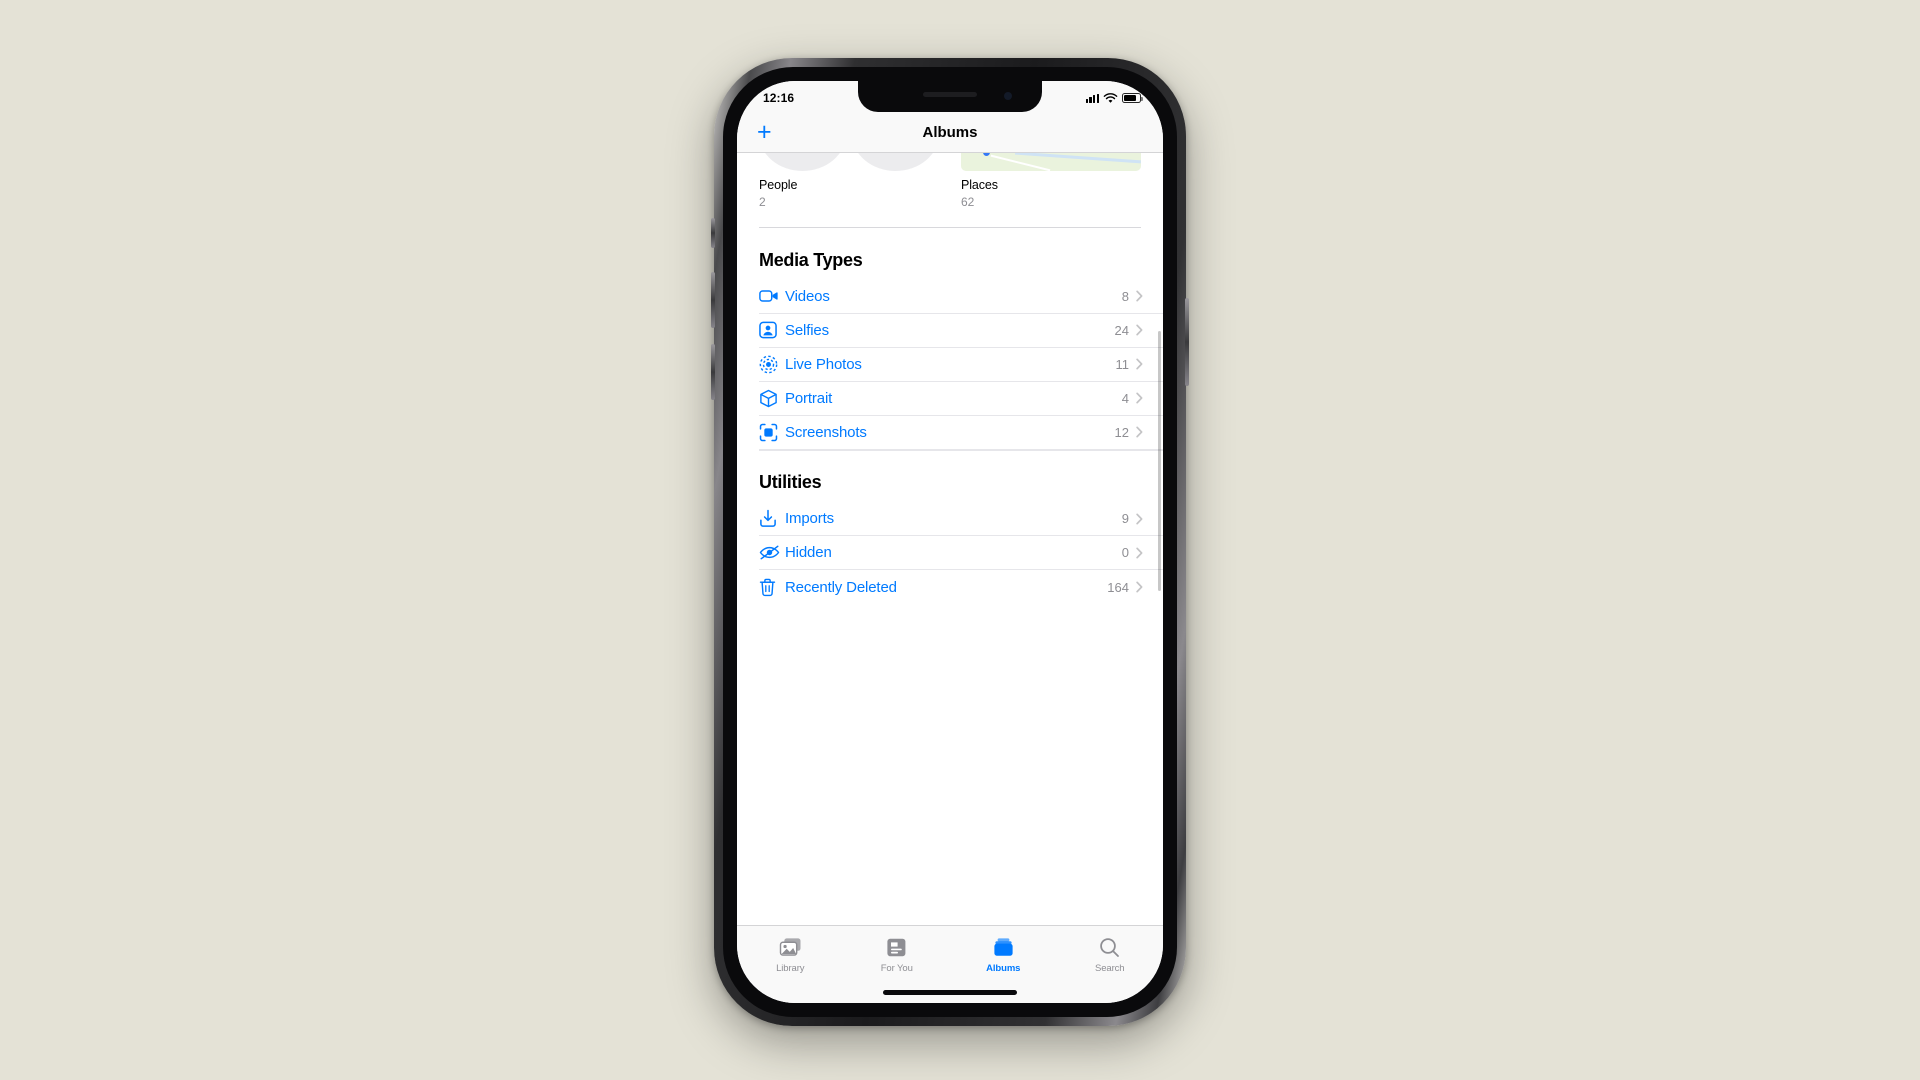  What do you see at coordinates (772, 553) in the screenshot?
I see `eye-slash-icon` at bounding box center [772, 553].